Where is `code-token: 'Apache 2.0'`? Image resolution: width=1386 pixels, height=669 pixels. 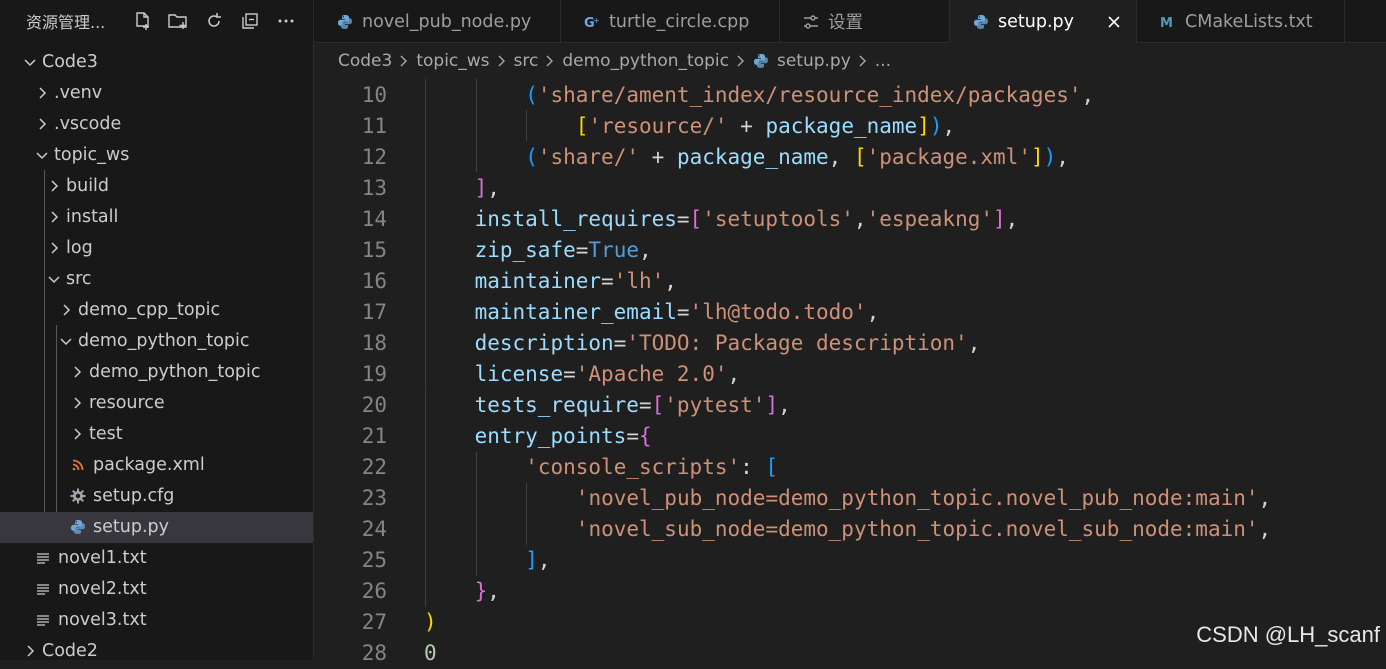
code-token: 'Apache 2.0' is located at coordinates (651, 373).